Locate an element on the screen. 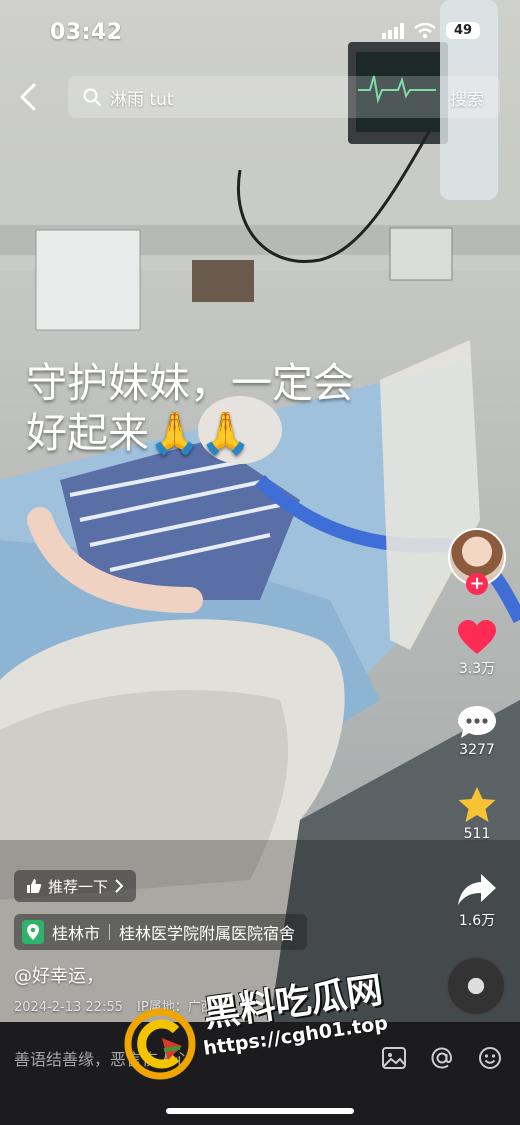 The width and height of the screenshot is (520, 1125). status-icons: 49 is located at coordinates (431, 30).